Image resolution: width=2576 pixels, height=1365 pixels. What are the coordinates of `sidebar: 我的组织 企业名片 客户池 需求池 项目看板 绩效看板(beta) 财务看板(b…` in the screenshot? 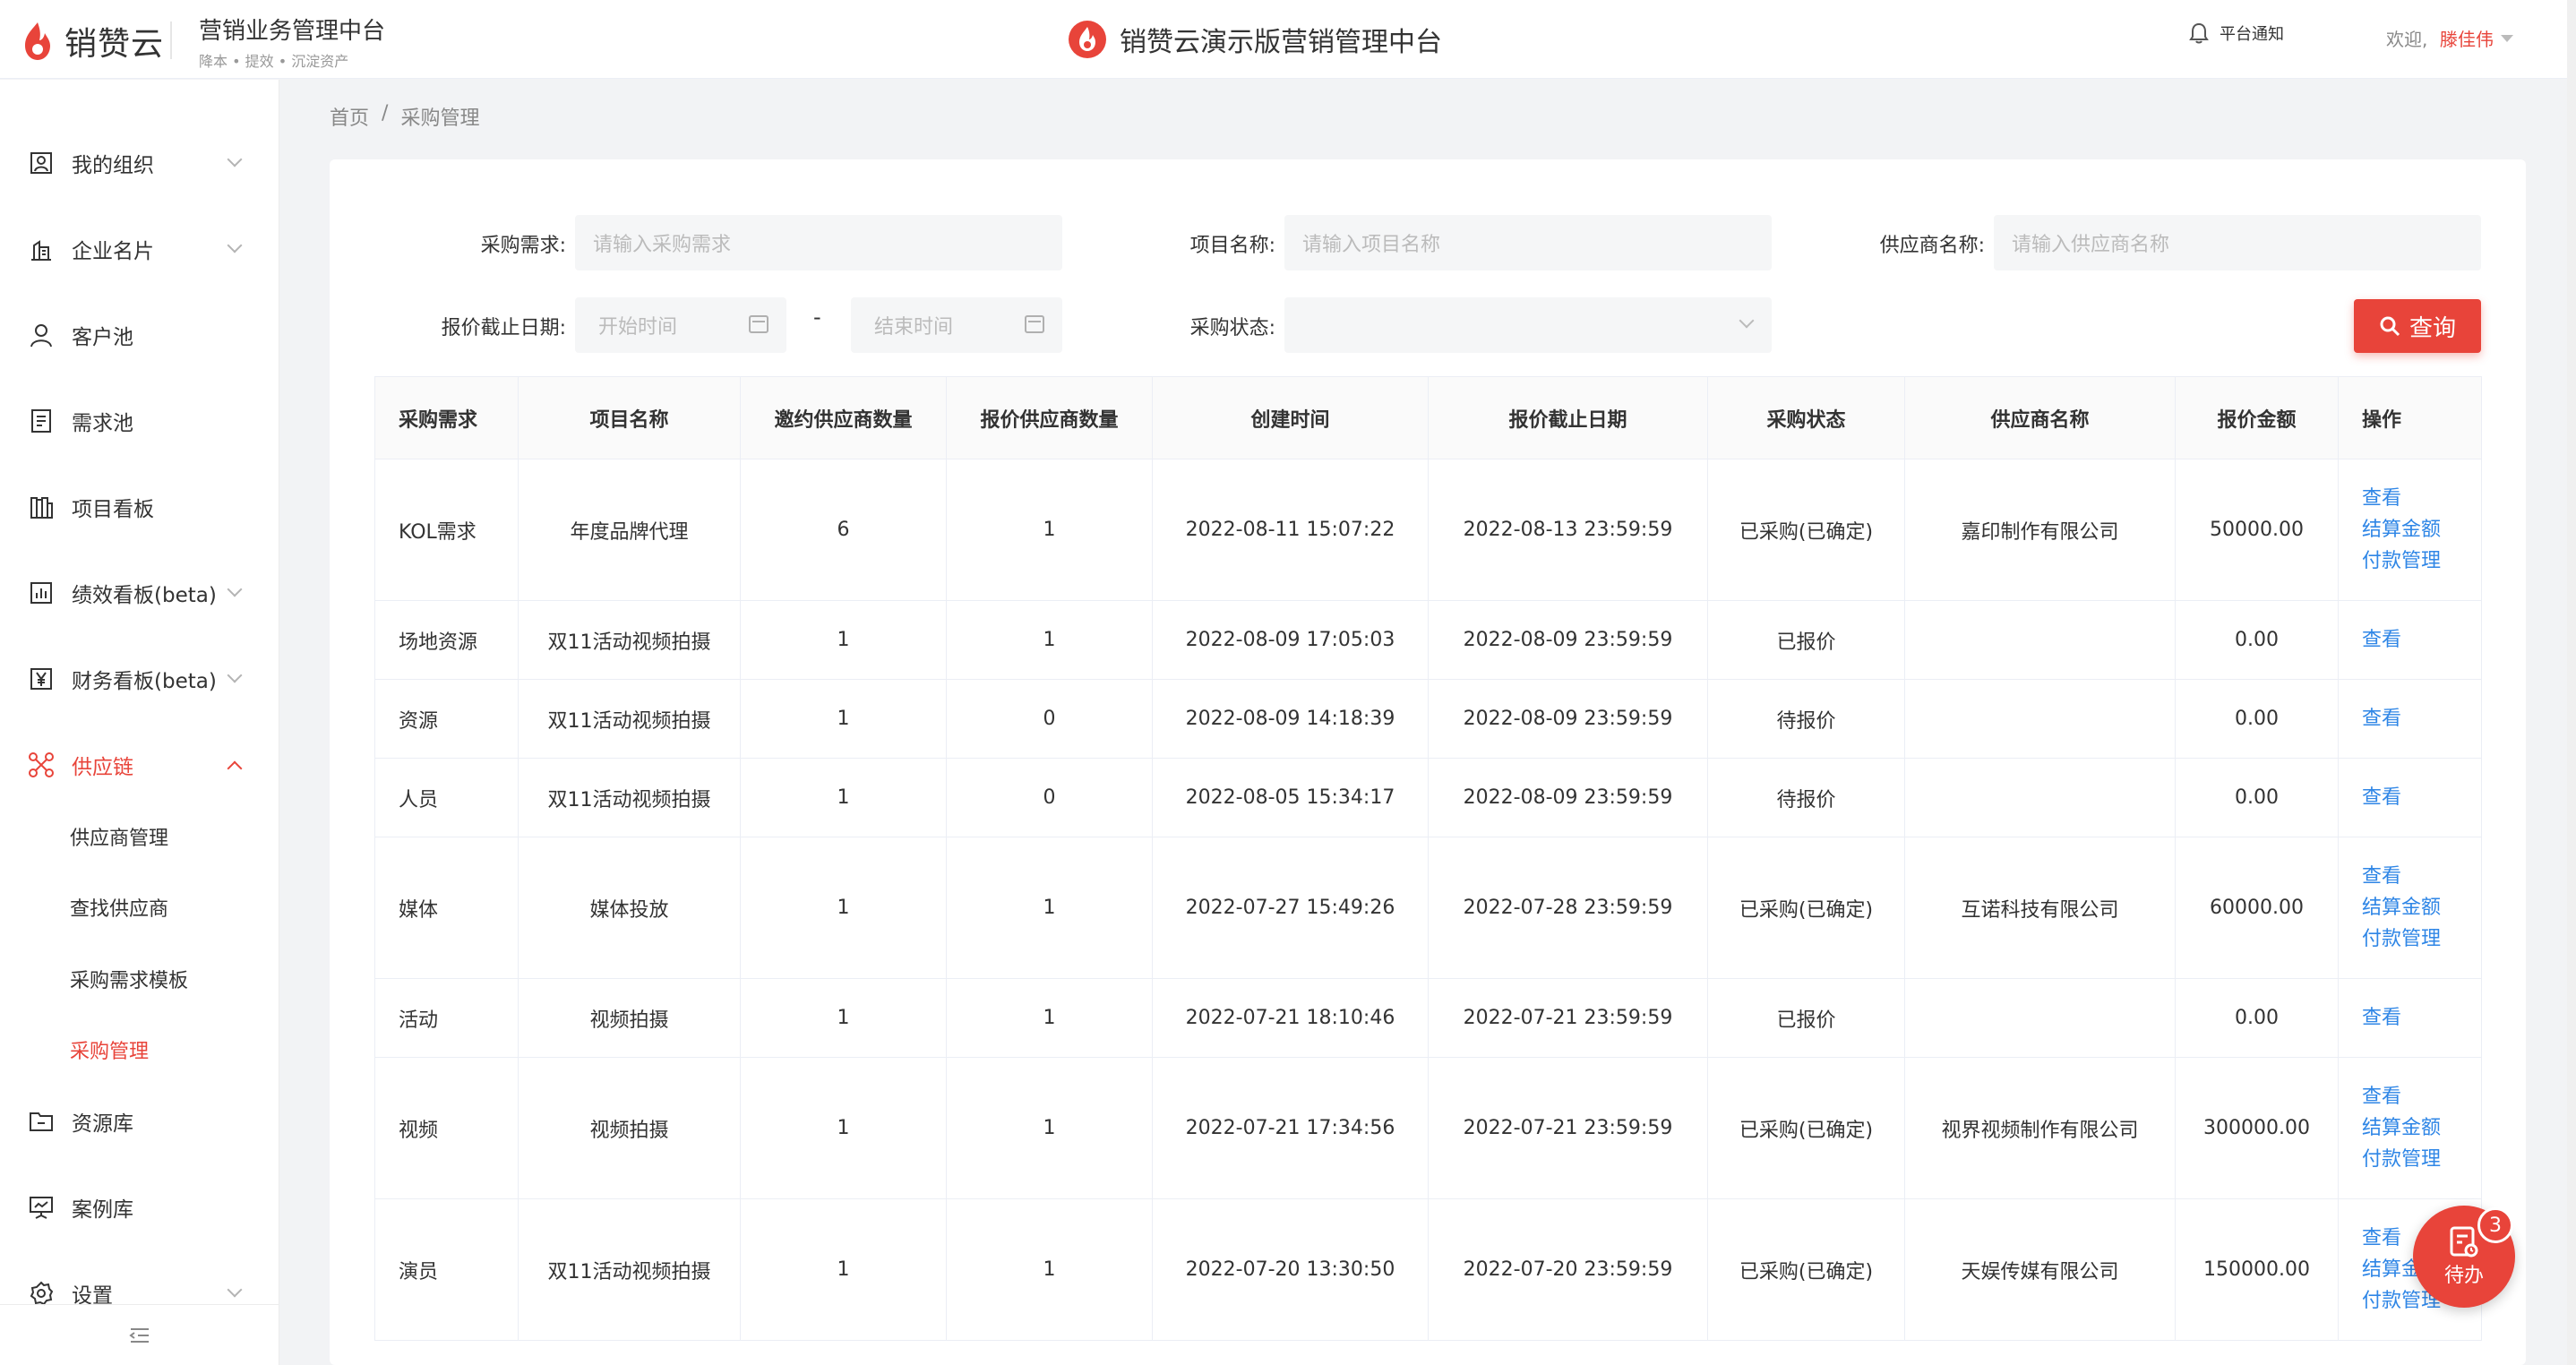 It's located at (139, 722).